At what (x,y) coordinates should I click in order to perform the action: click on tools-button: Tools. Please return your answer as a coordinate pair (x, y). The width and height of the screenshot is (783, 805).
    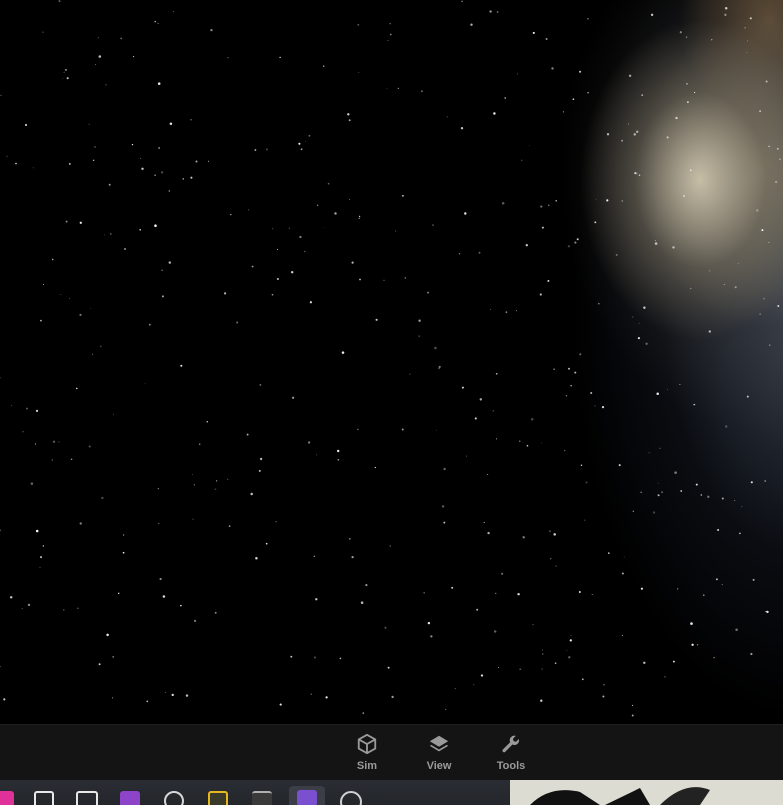
    Looking at the image, I should click on (511, 755).